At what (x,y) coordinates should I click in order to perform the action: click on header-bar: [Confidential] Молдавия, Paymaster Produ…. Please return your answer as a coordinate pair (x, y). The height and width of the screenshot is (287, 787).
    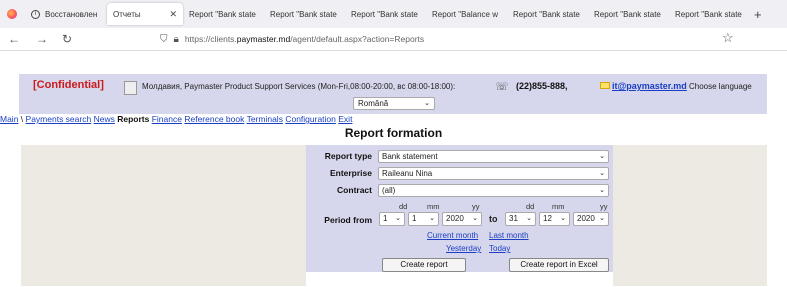
    Looking at the image, I should click on (393, 94).